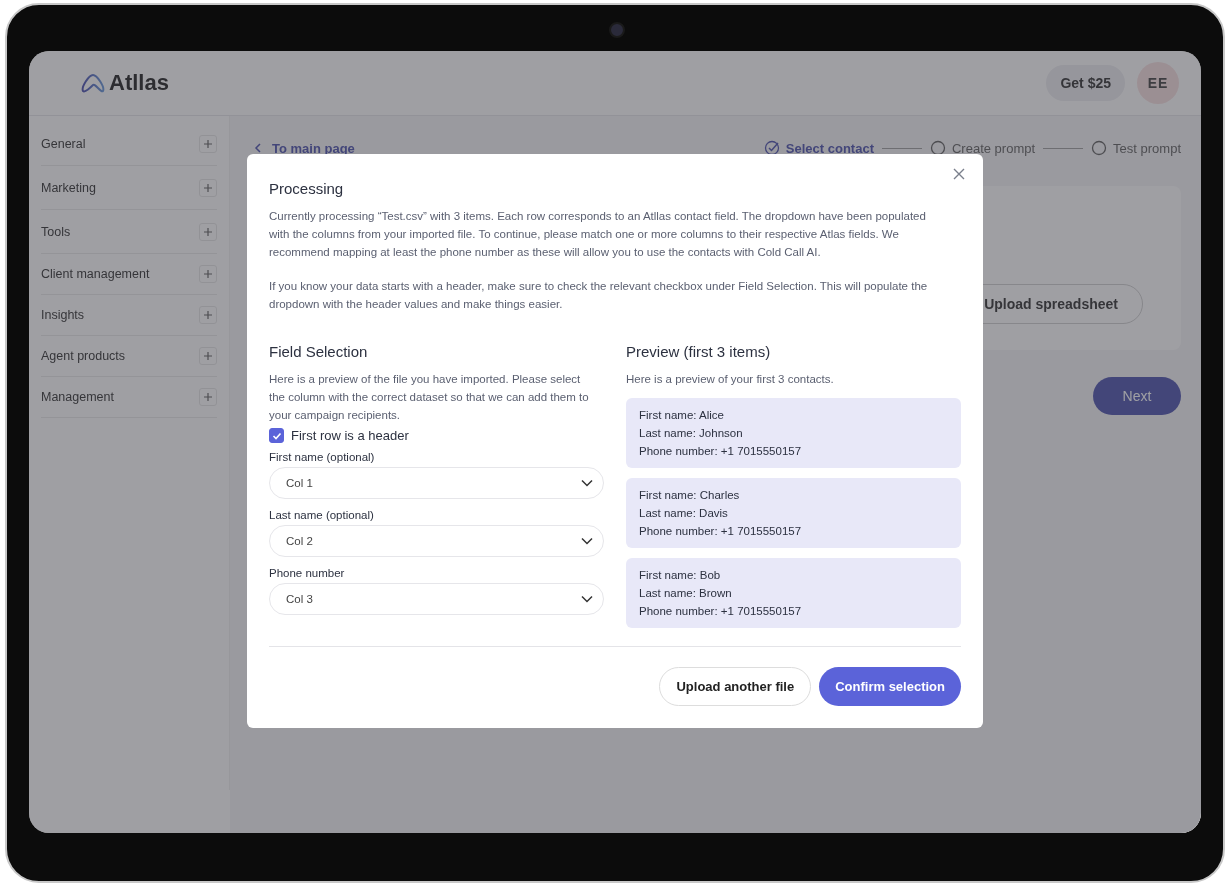  I want to click on camera-icon, so click(617, 30).